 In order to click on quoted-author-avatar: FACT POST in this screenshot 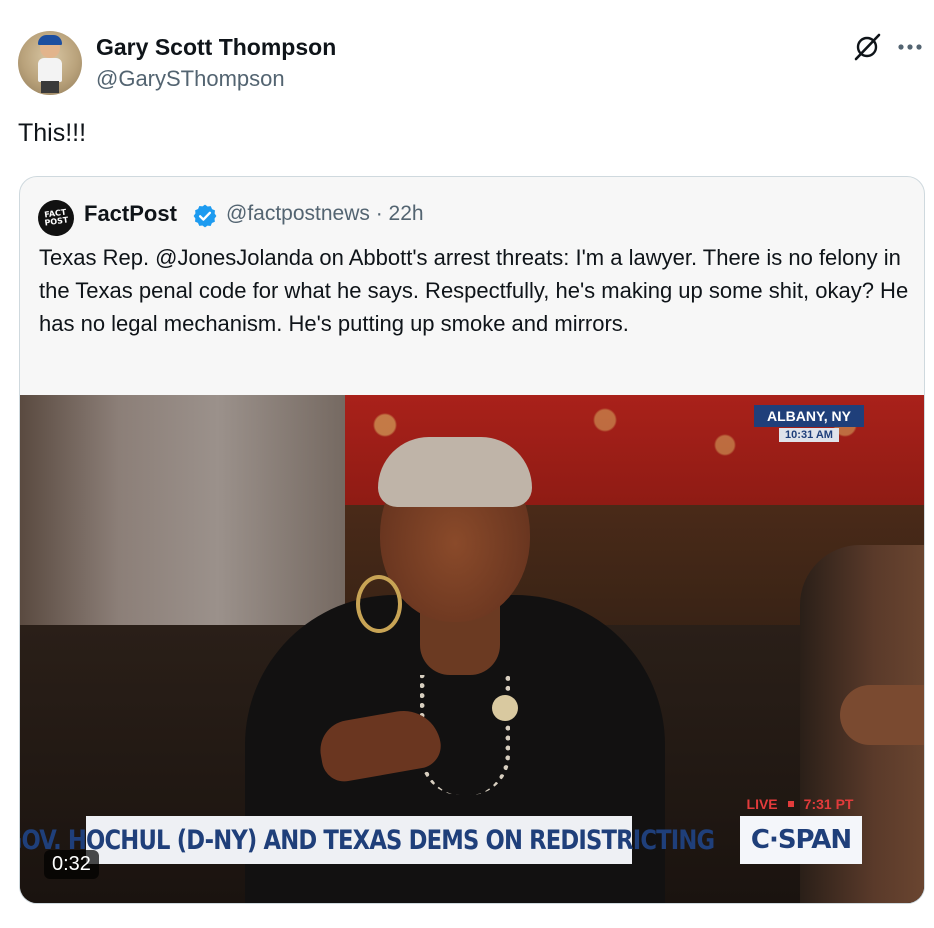, I will do `click(56, 218)`.